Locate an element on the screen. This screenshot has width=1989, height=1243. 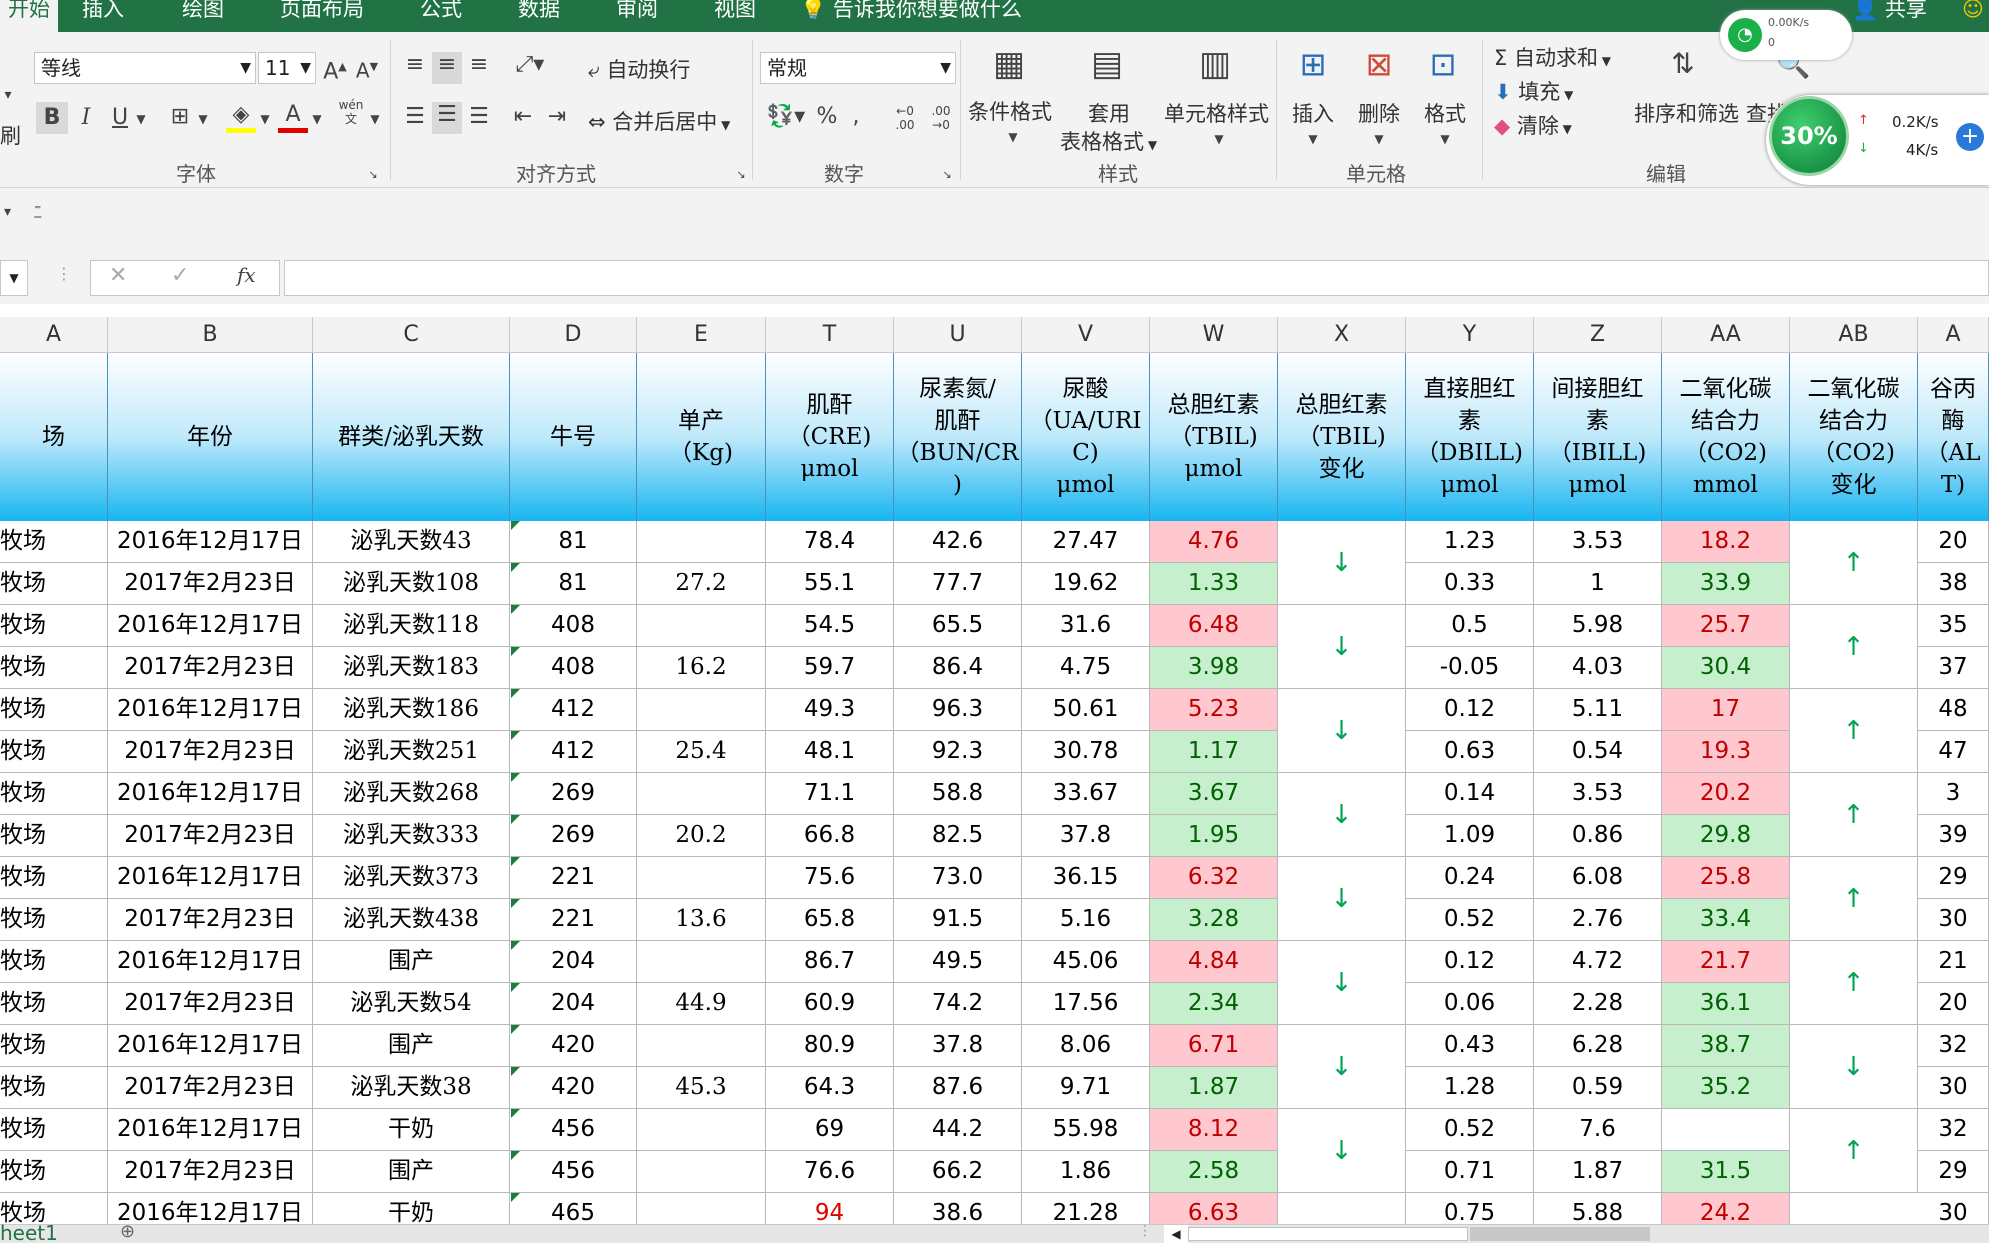
table-cell: 81 is located at coordinates (573, 542).